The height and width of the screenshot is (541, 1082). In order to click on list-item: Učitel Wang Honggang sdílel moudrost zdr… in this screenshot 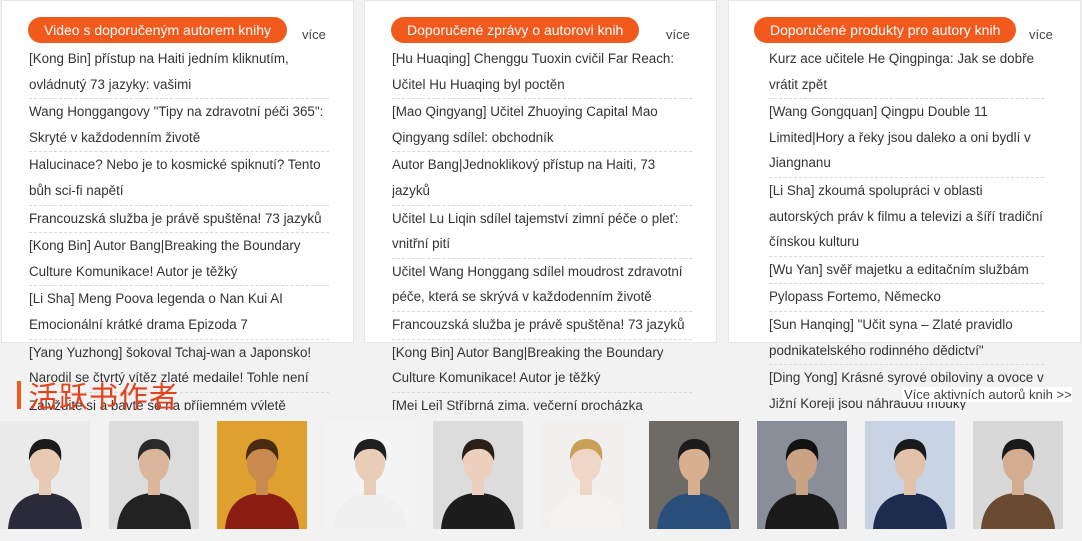, I will do `click(542, 285)`.